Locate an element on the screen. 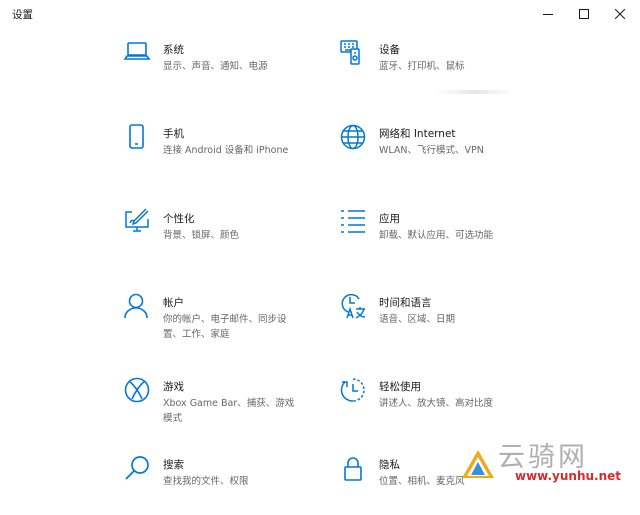 The height and width of the screenshot is (515, 640). tile-label: 搜索 is located at coordinates (173, 465).